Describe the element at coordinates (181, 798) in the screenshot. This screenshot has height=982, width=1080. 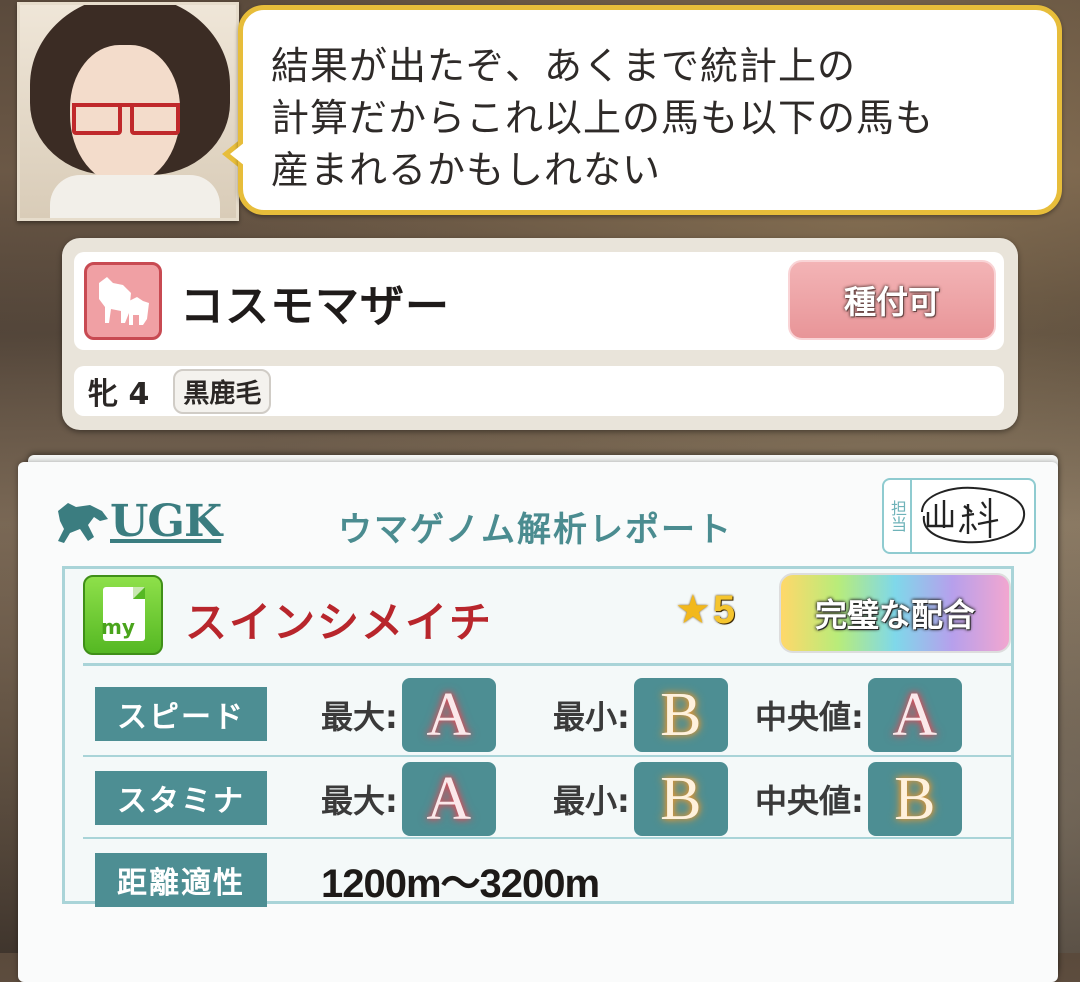
I see `stat-label: スタミナ` at that location.